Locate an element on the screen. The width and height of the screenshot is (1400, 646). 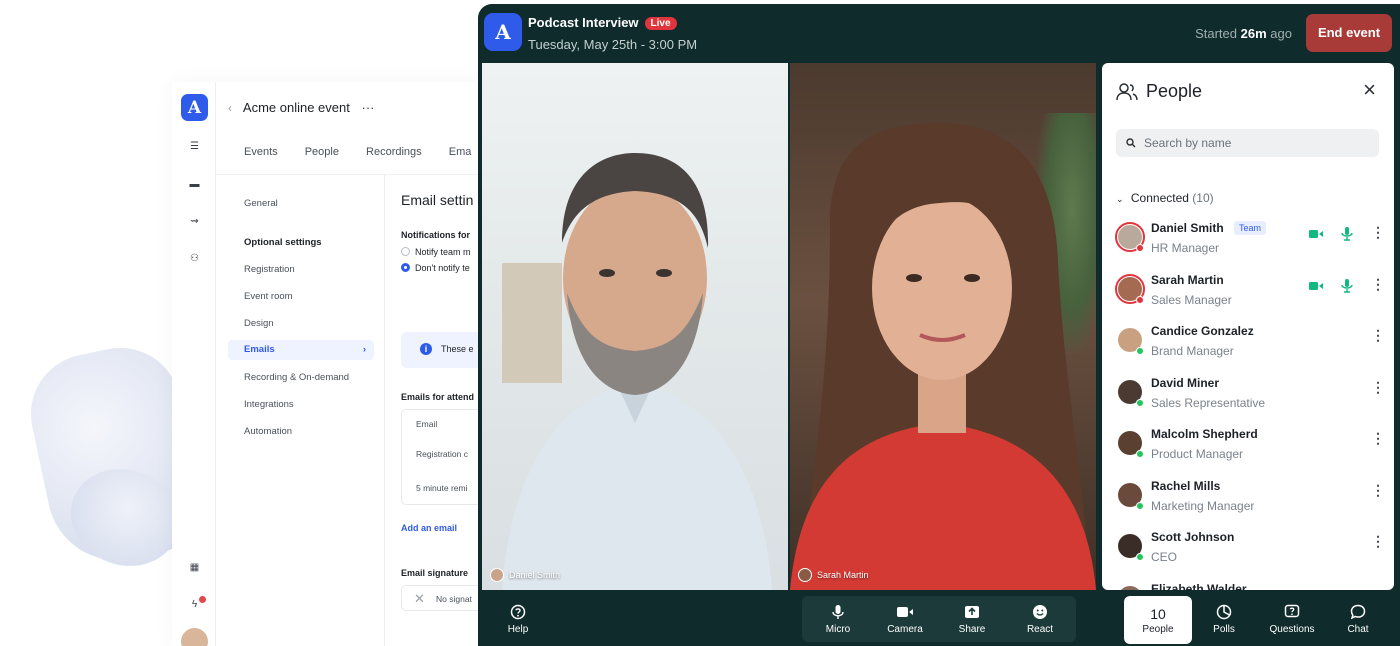
list-item: David Miner Sales Representative ⋮ is located at coordinates (1251, 399).